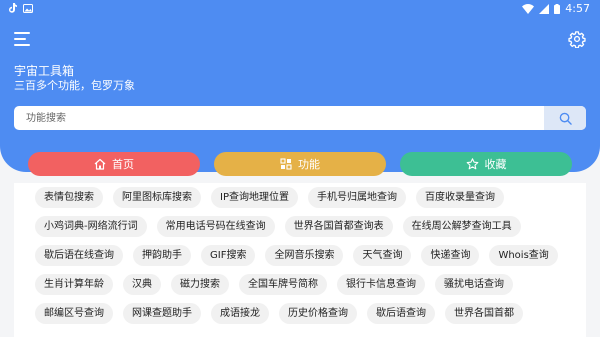 This screenshot has height=337, width=600. Describe the element at coordinates (382, 255) in the screenshot. I see `tool-chip: 天气查询` at that location.